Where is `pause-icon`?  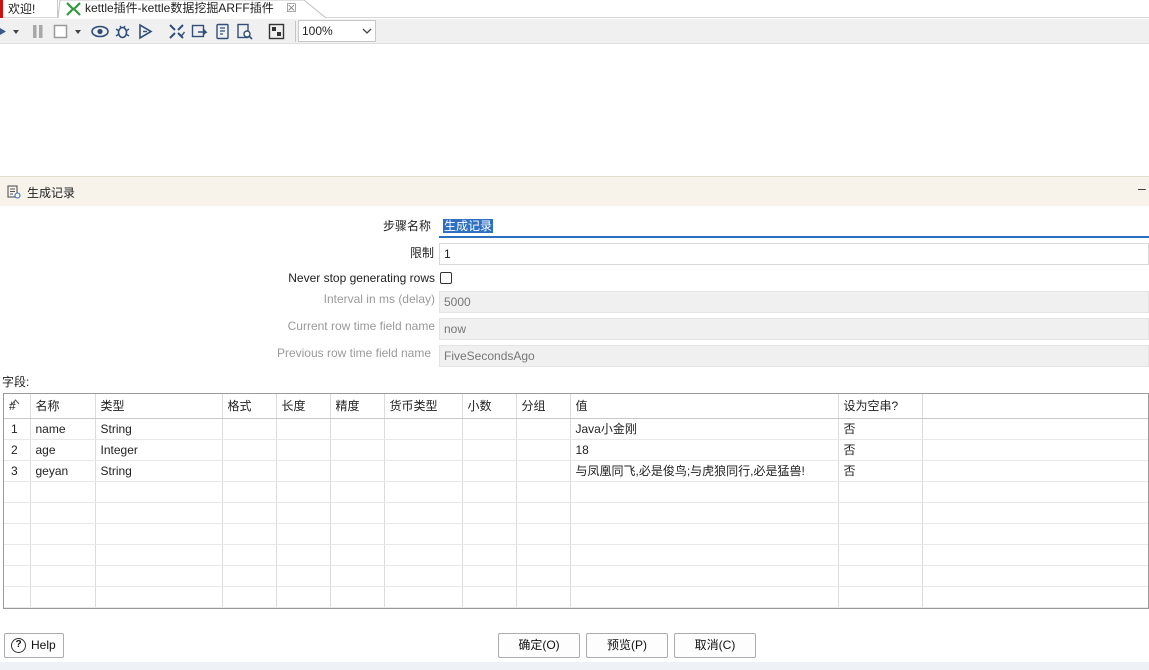
pause-icon is located at coordinates (38, 31).